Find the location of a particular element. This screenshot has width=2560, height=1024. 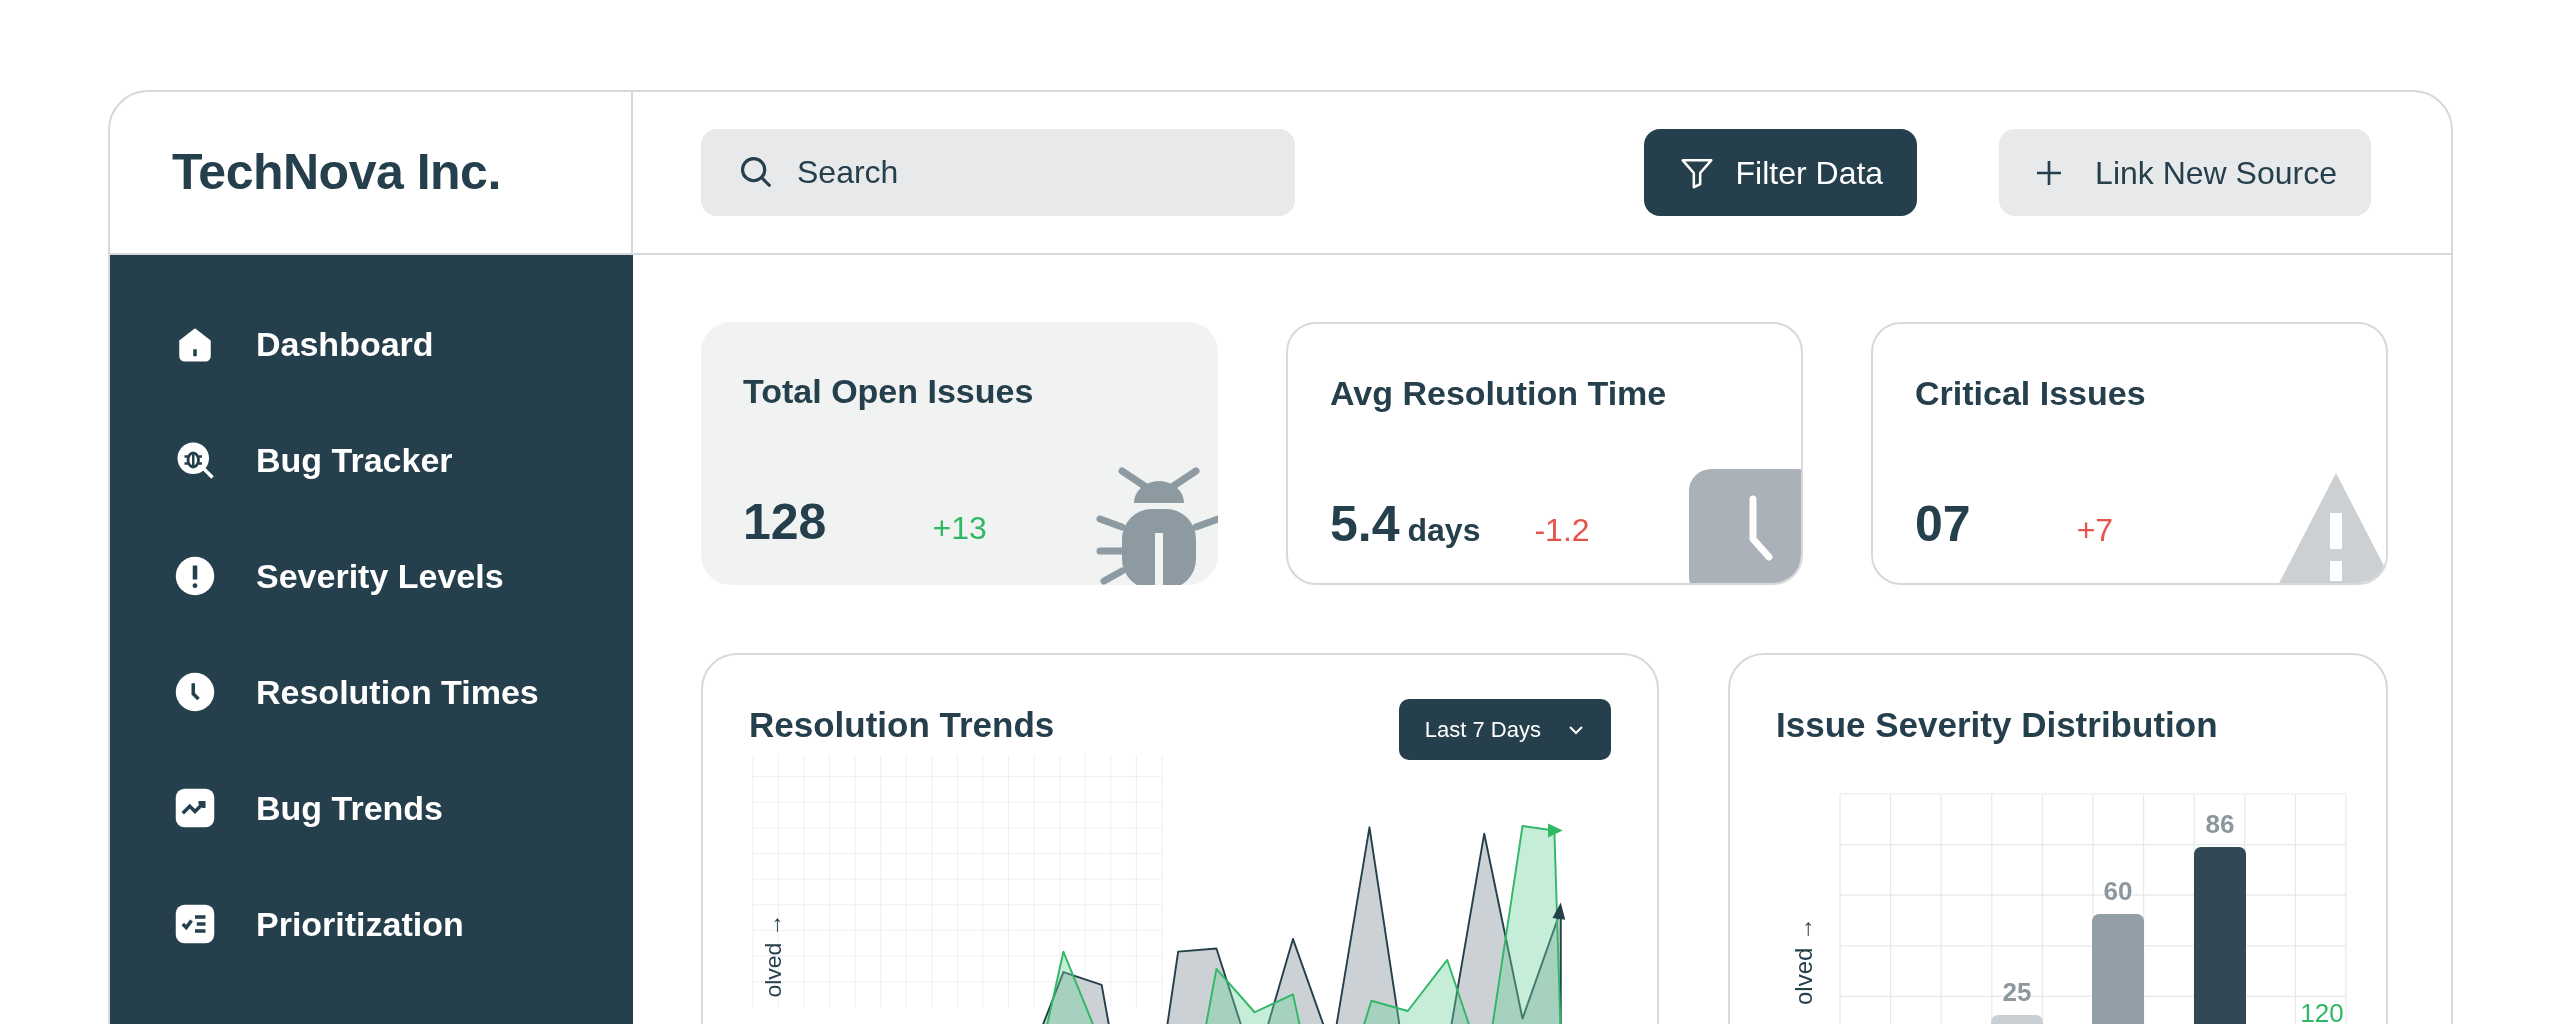

range-dropdown: Last 7 Days is located at coordinates (1504, 729).